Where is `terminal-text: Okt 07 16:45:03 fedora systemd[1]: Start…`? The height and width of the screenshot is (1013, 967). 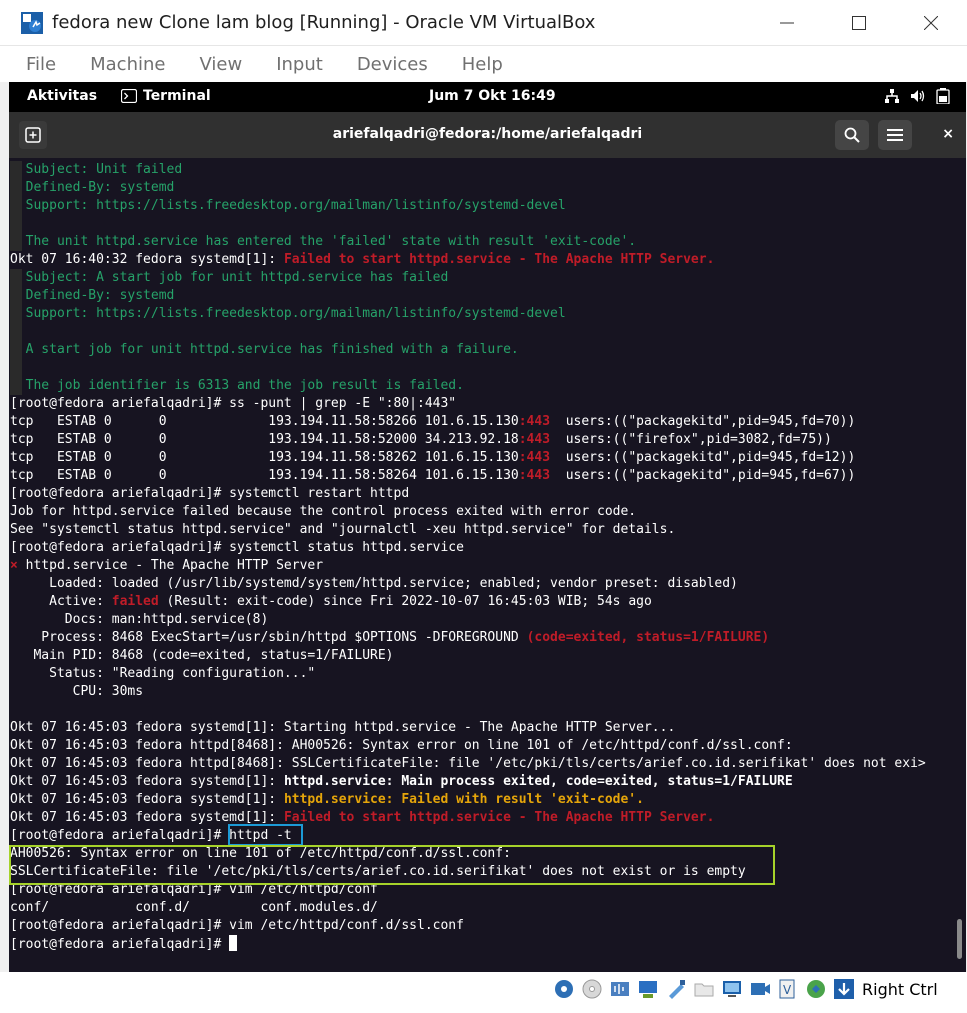
terminal-text: Okt 07 16:45:03 fedora systemd[1]: Start… is located at coordinates (343, 727).